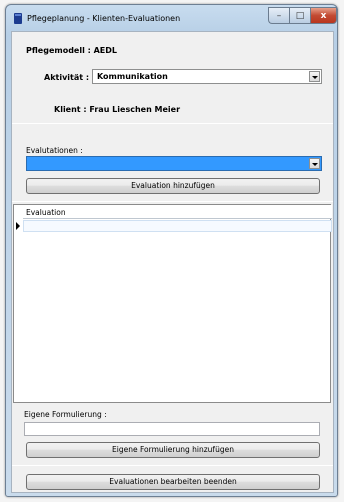 This screenshot has height=502, width=344. I want to click on aktivitaet-dropdown: Kommunikation, so click(207, 76).